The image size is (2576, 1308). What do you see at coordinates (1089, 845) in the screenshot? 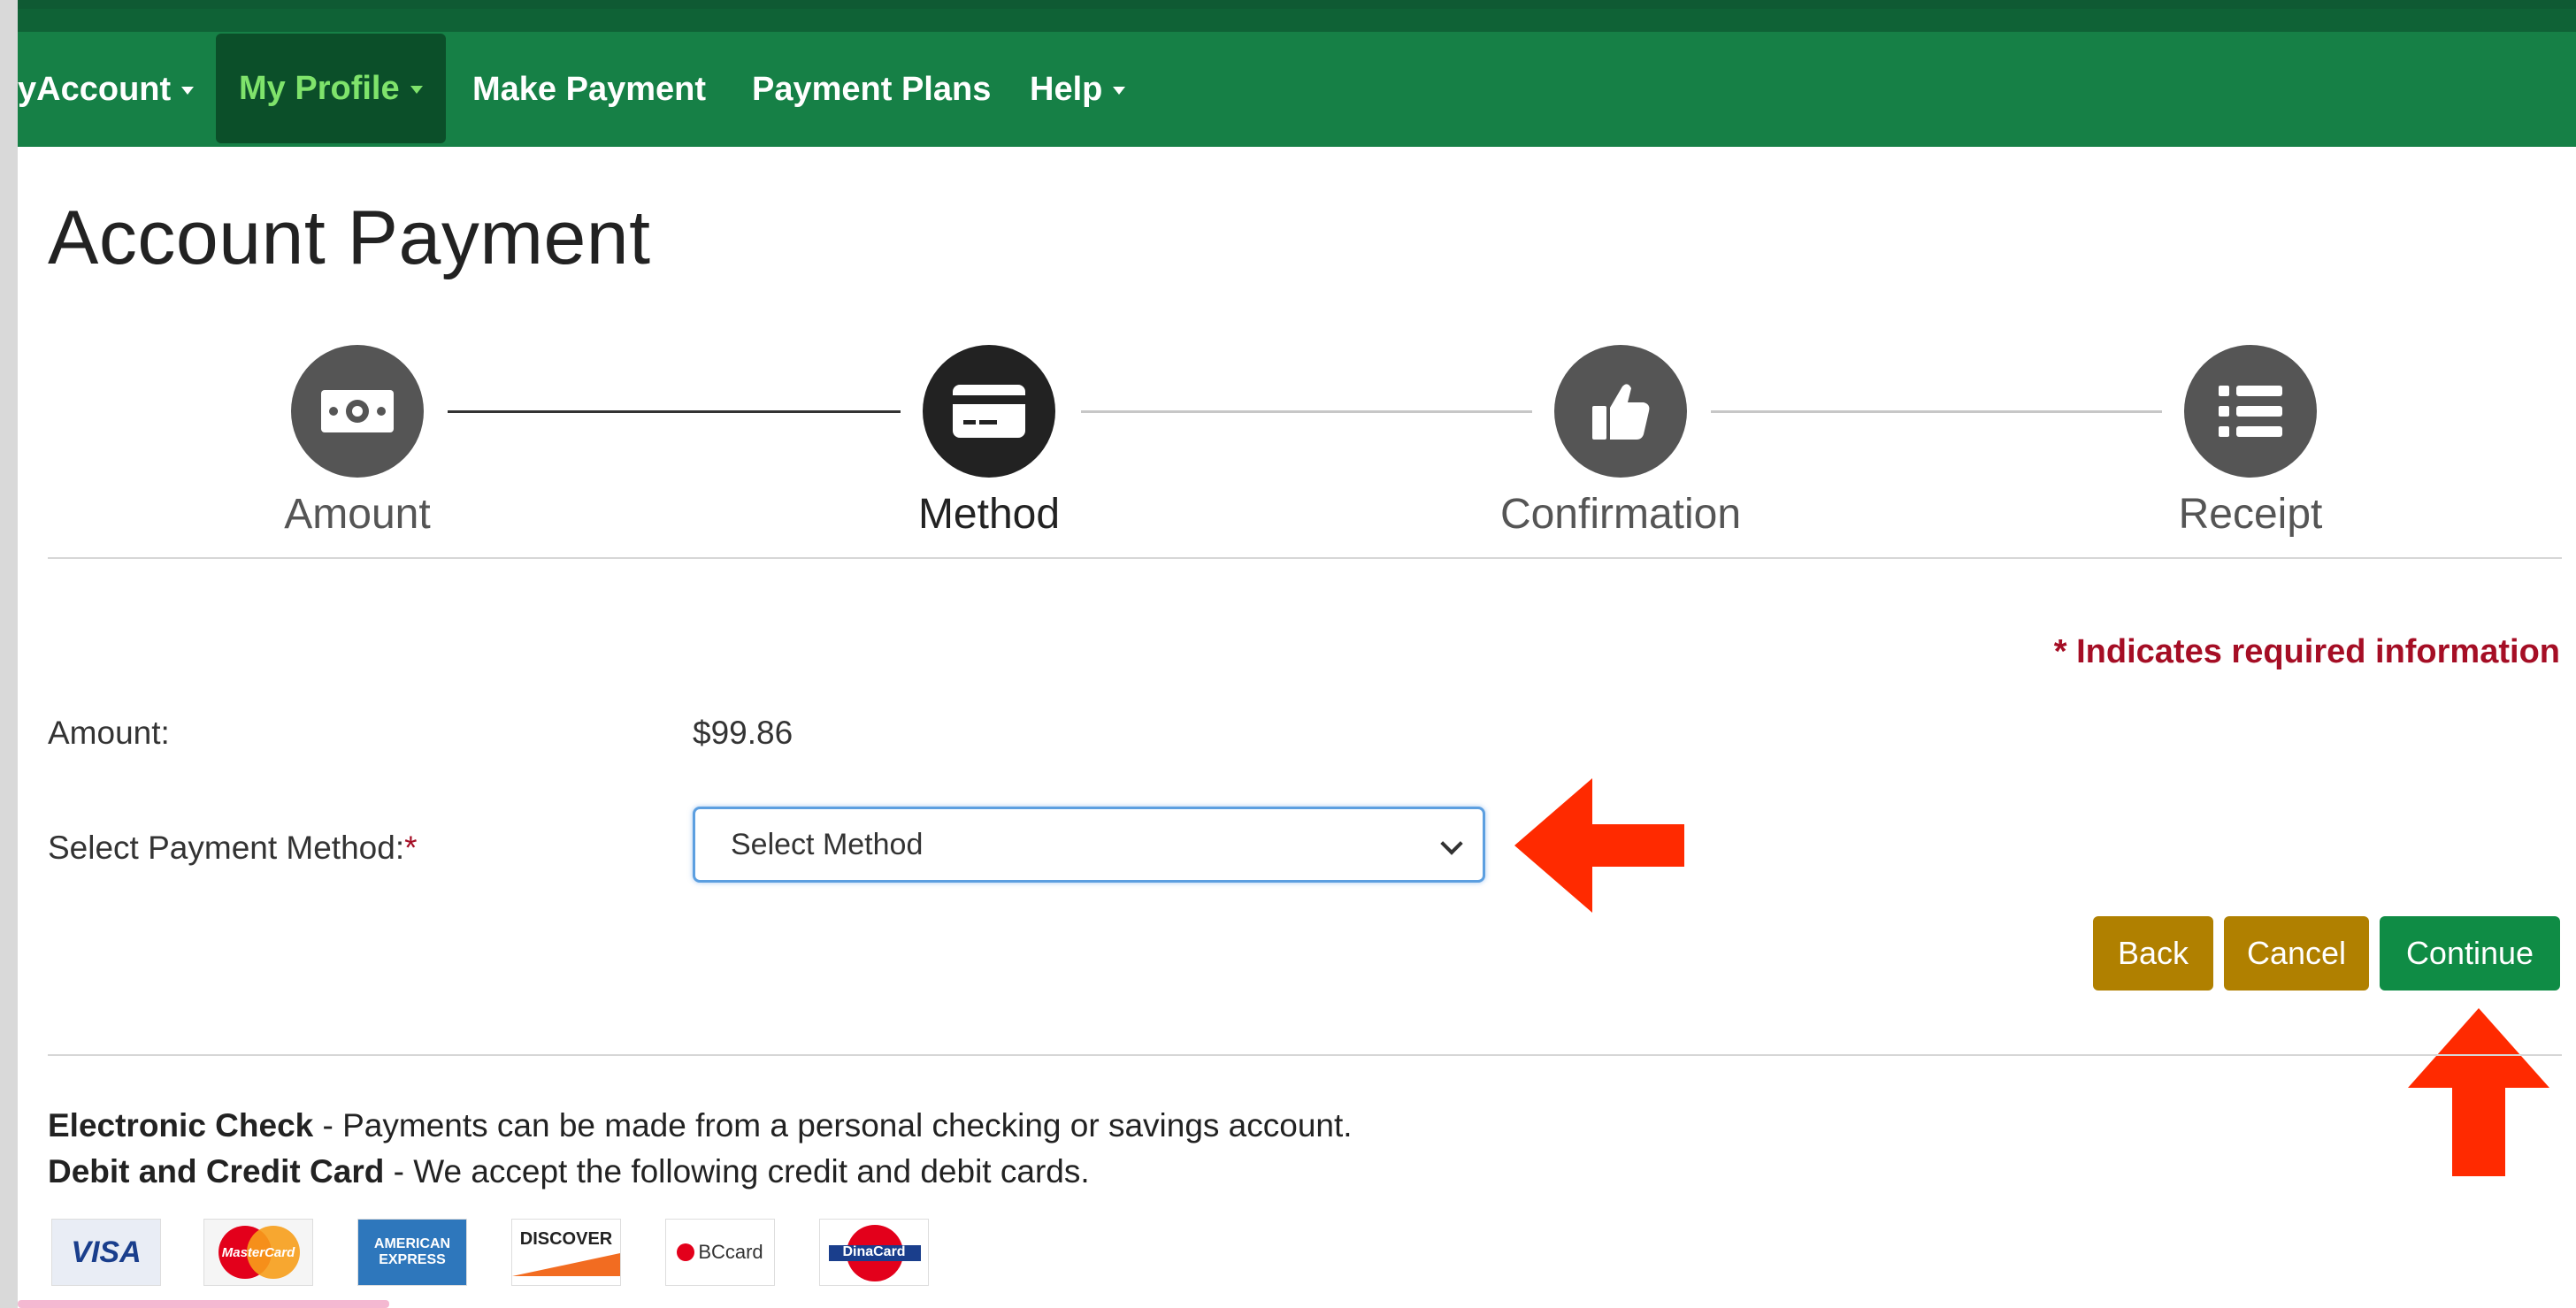
I see `payment-method-select: Select Method` at bounding box center [1089, 845].